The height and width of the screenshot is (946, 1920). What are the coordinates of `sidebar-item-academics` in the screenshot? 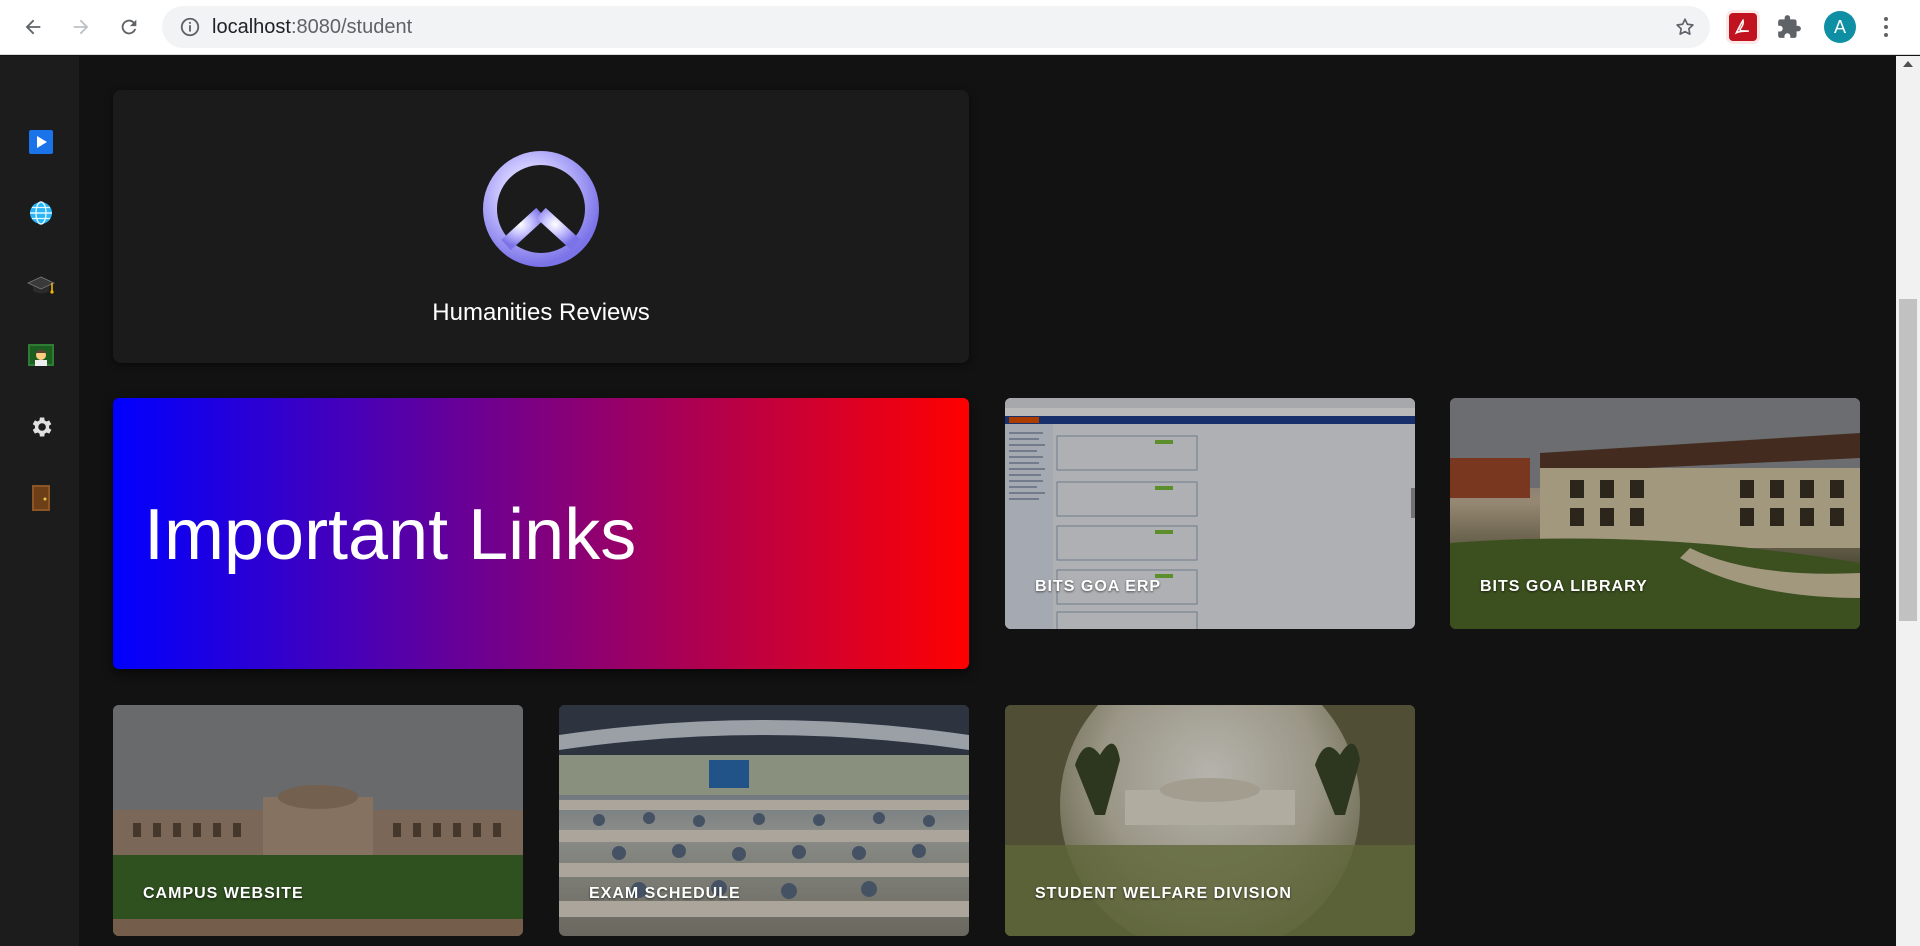 It's located at (41, 285).